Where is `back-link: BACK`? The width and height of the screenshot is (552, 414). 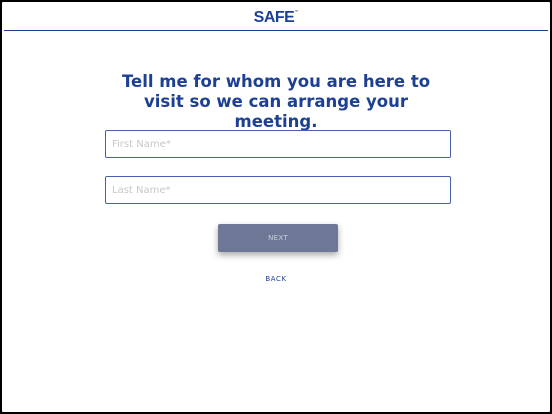
back-link: BACK is located at coordinates (275, 279).